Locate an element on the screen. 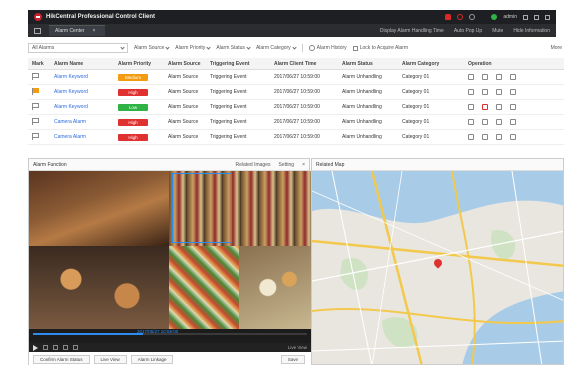 The height and width of the screenshot is (365, 564). alarm-history-button: Alarm History is located at coordinates (327, 48).